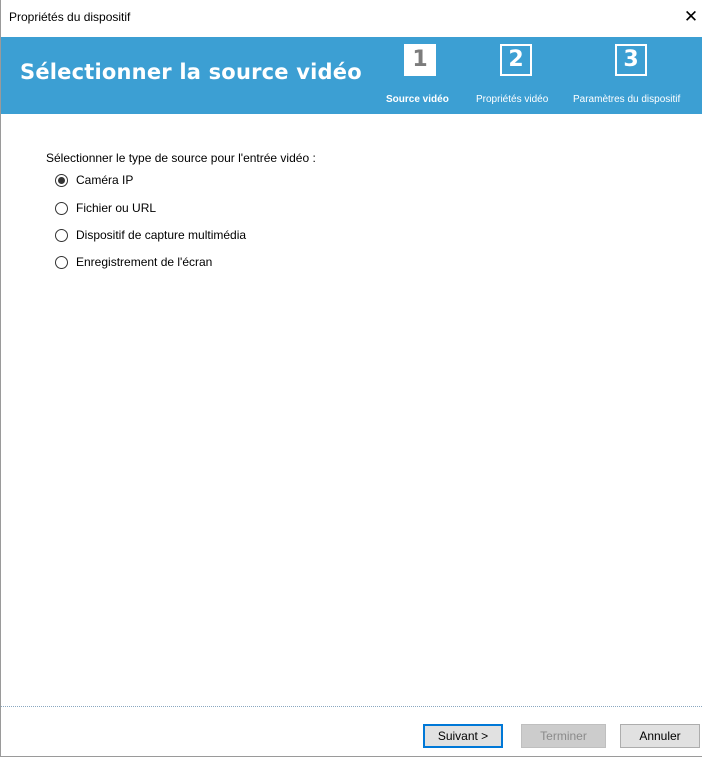 The width and height of the screenshot is (703, 758). I want to click on step-2-label: Propriétés vidéo, so click(512, 99).